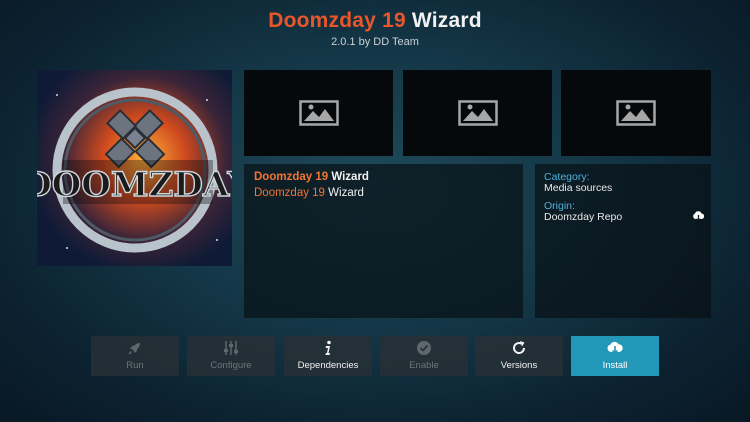 The width and height of the screenshot is (750, 422). I want to click on addon-title: Doomzday 19 Wizard, so click(375, 21).